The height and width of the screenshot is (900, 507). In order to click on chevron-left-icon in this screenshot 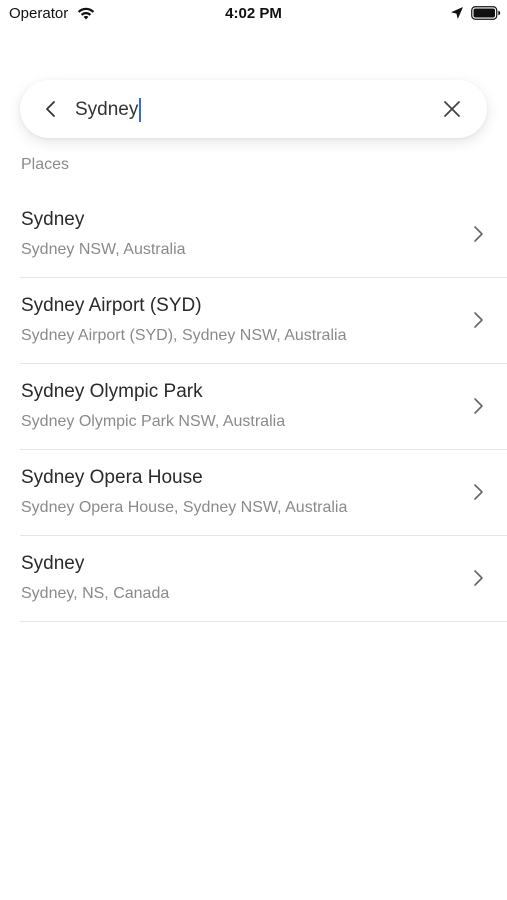, I will do `click(50, 109)`.